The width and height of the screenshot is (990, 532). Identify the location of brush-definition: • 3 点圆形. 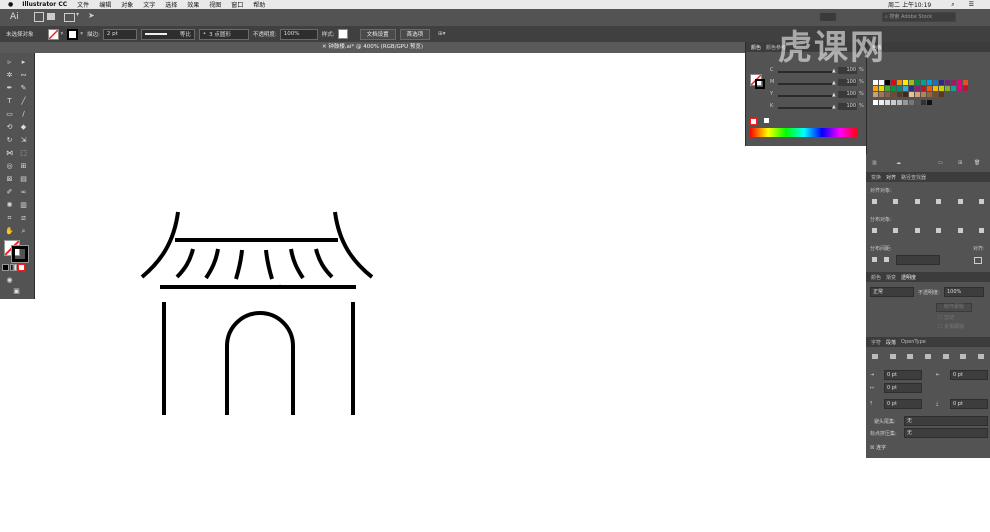
(223, 34).